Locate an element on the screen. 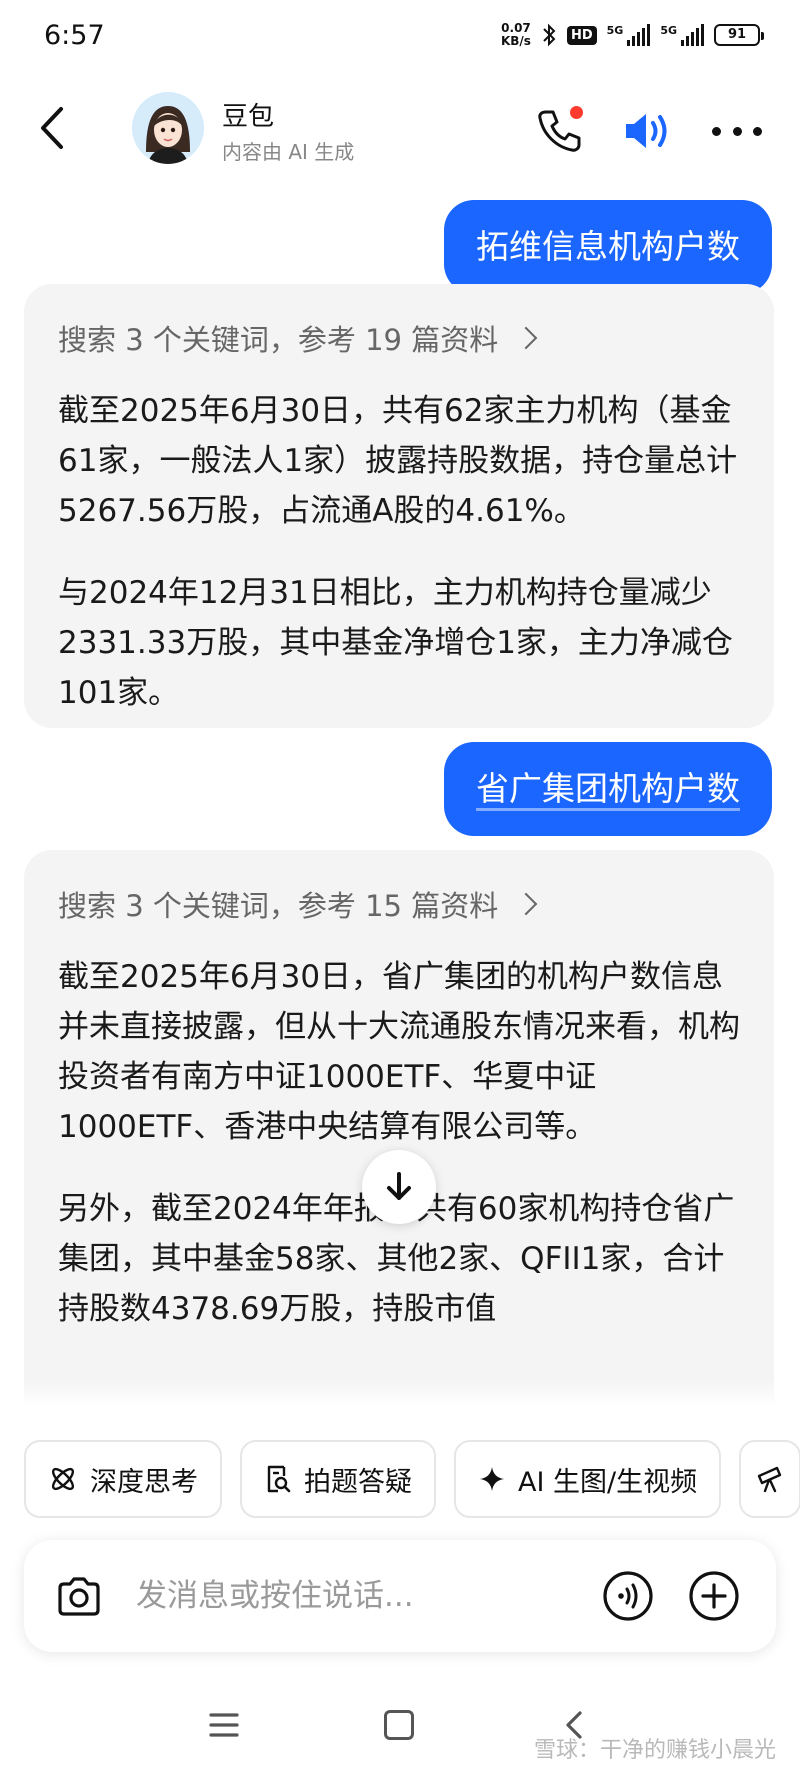 The image size is (800, 1778). ai-generate-button: AI 生图/生视频 is located at coordinates (588, 1479).